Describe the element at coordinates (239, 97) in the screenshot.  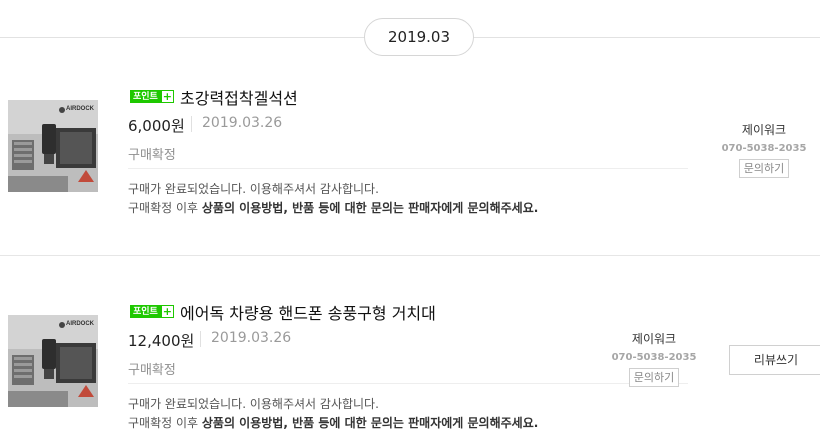
I see `product-title: 초강력접착겔석션` at that location.